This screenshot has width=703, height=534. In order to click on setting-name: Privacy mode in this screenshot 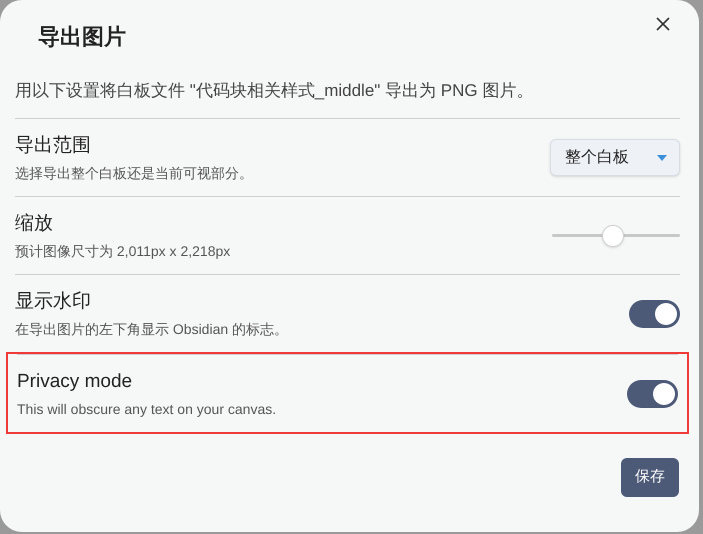, I will do `click(75, 382)`.